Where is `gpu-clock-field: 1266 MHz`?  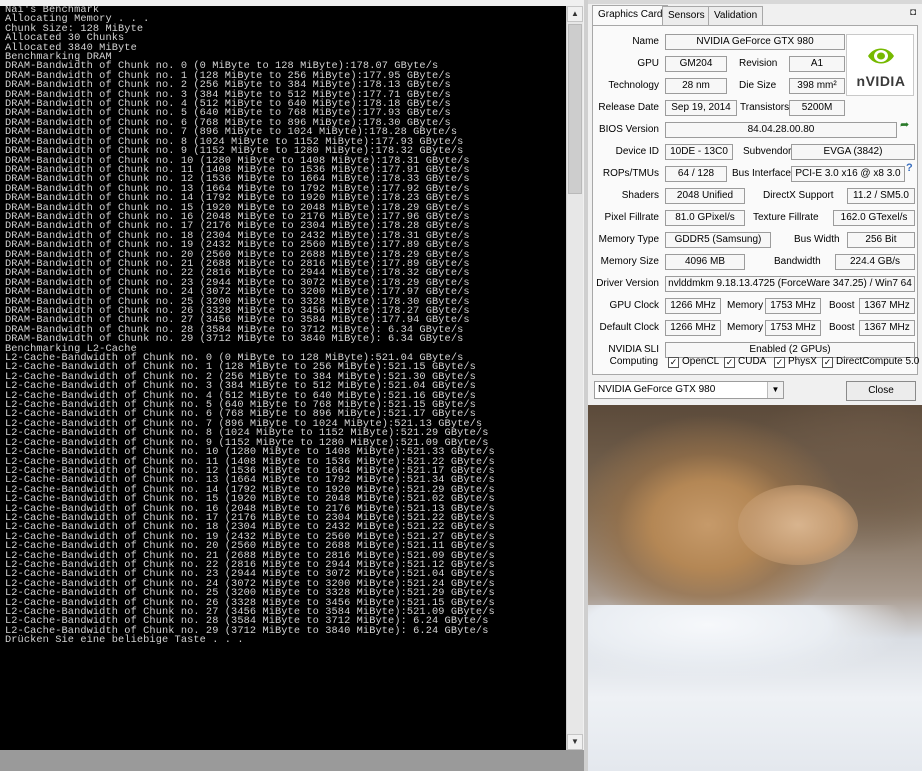 gpu-clock-field: 1266 MHz is located at coordinates (693, 306).